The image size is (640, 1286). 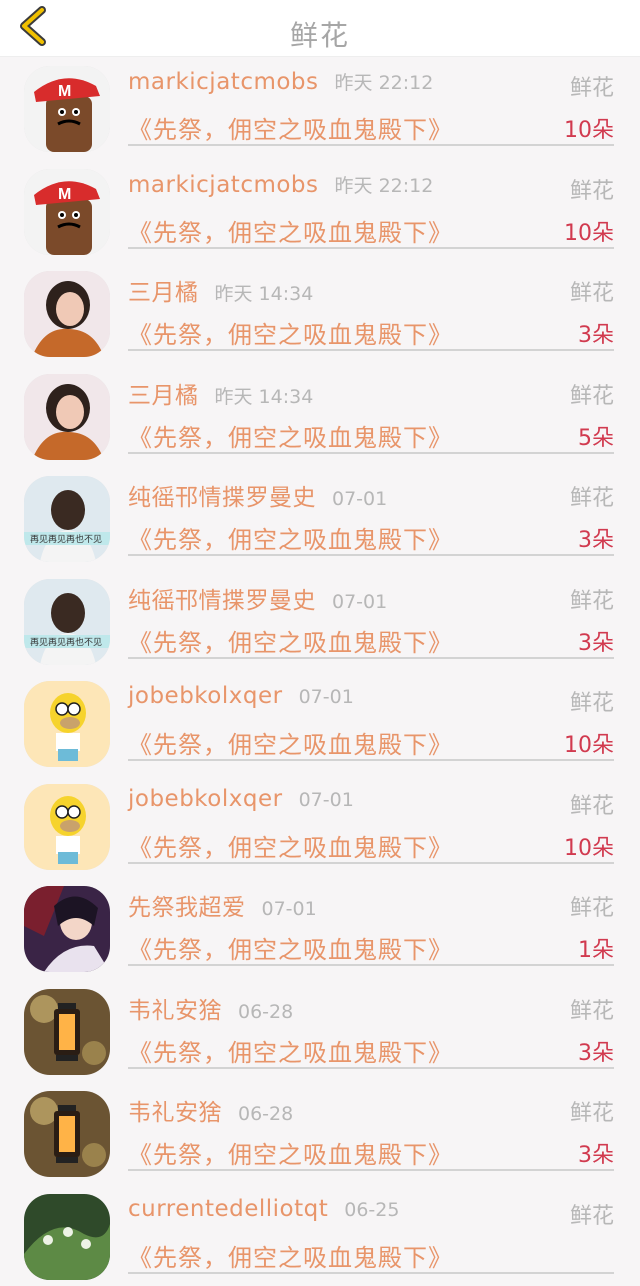 What do you see at coordinates (596, 436) in the screenshot?
I see `flower-count: 5朵` at bounding box center [596, 436].